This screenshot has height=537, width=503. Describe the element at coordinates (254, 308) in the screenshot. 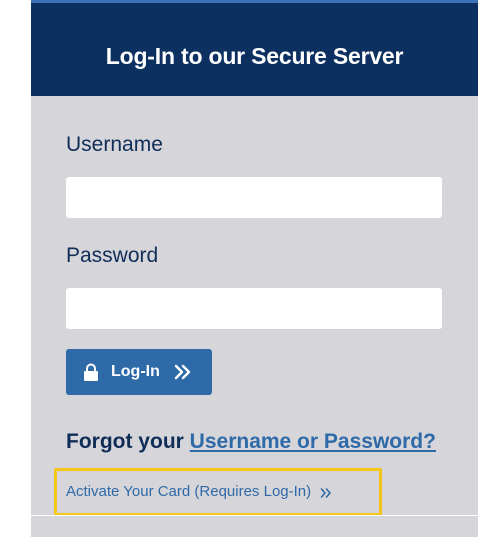

I see `password-input` at that location.